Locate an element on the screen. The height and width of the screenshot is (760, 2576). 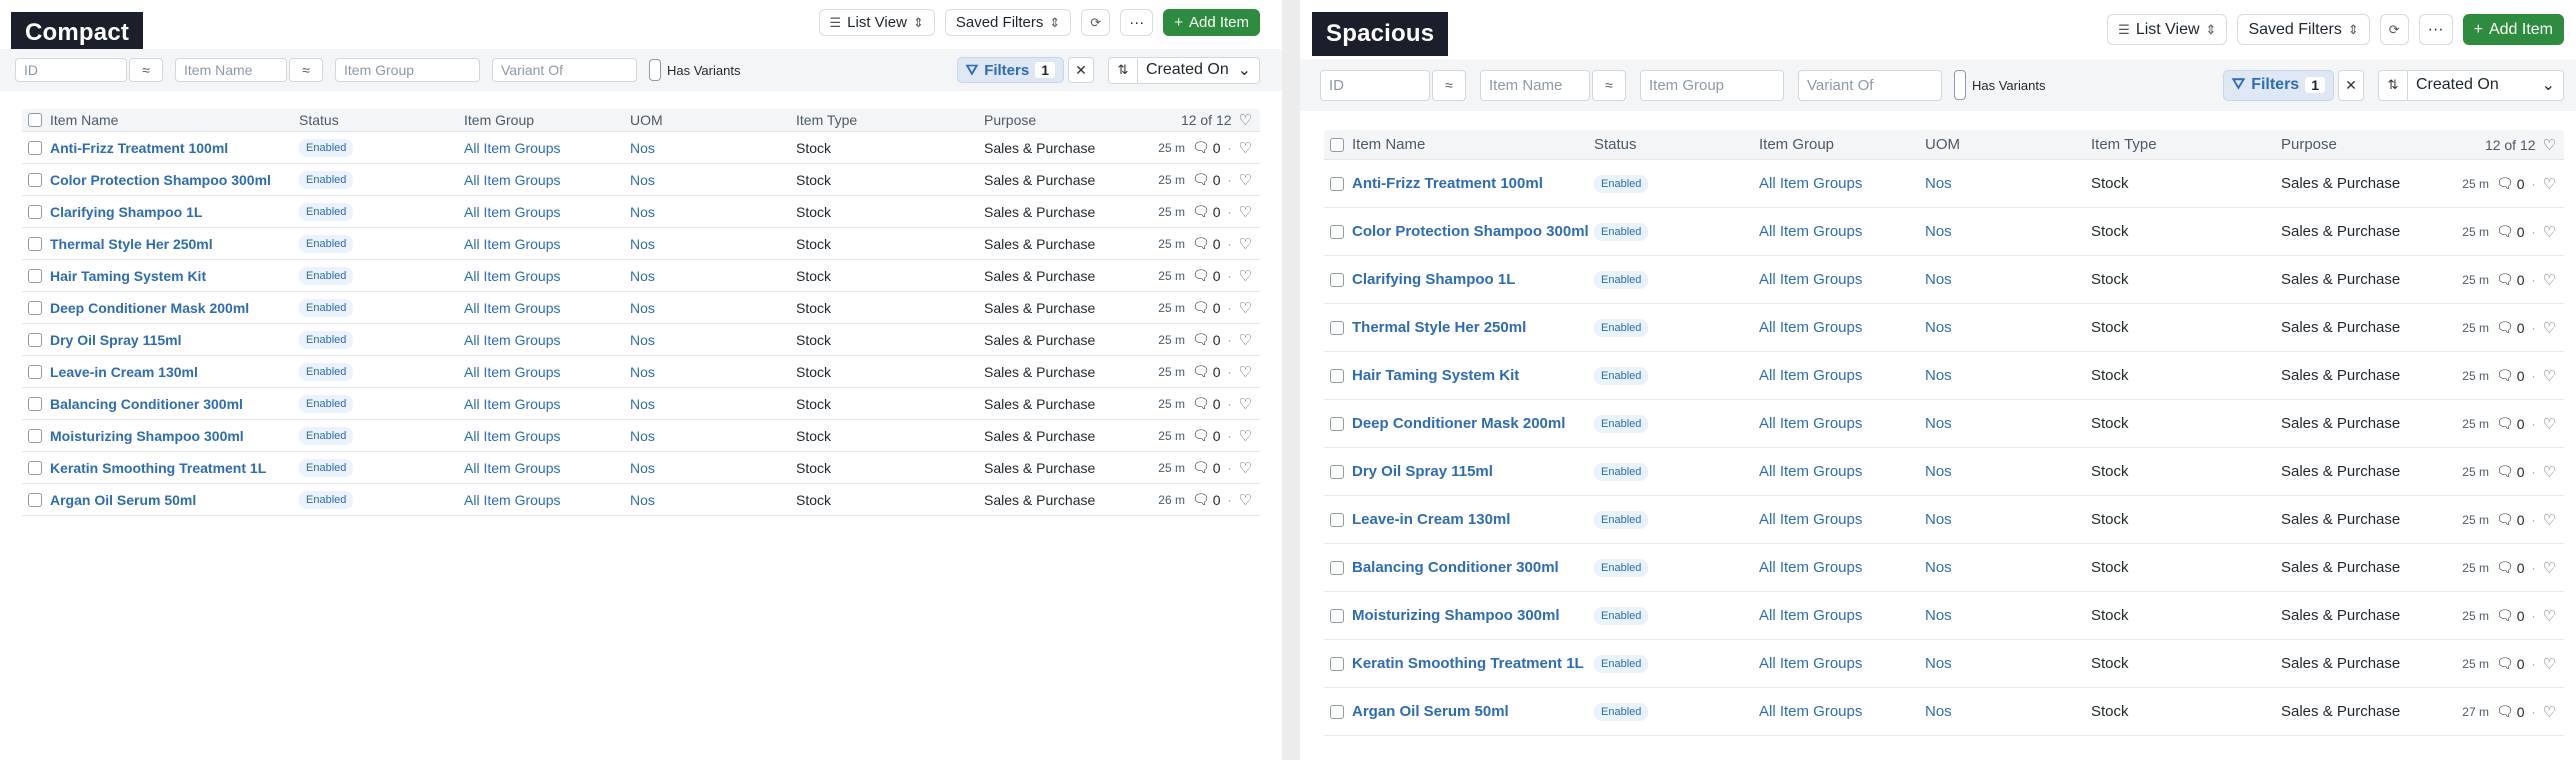
item-name-link: Leave-in Cream 130ml is located at coordinates (174, 372).